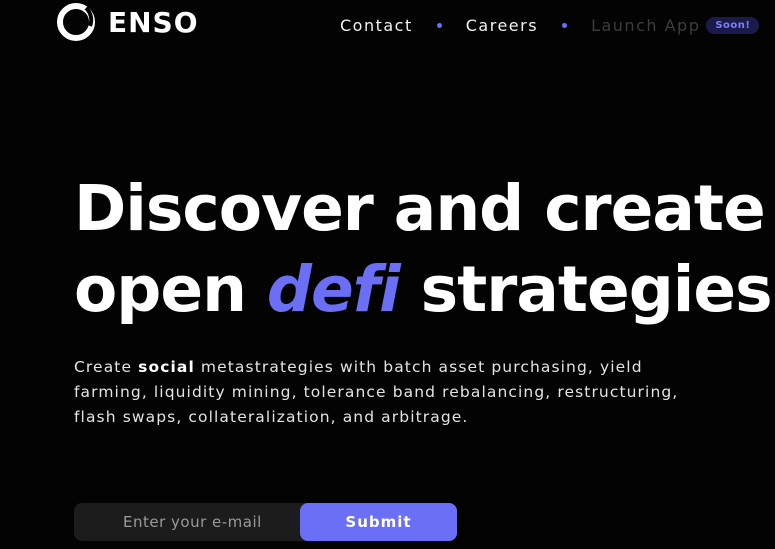 This screenshot has width=775, height=549. I want to click on submit-button: Submit, so click(378, 522).